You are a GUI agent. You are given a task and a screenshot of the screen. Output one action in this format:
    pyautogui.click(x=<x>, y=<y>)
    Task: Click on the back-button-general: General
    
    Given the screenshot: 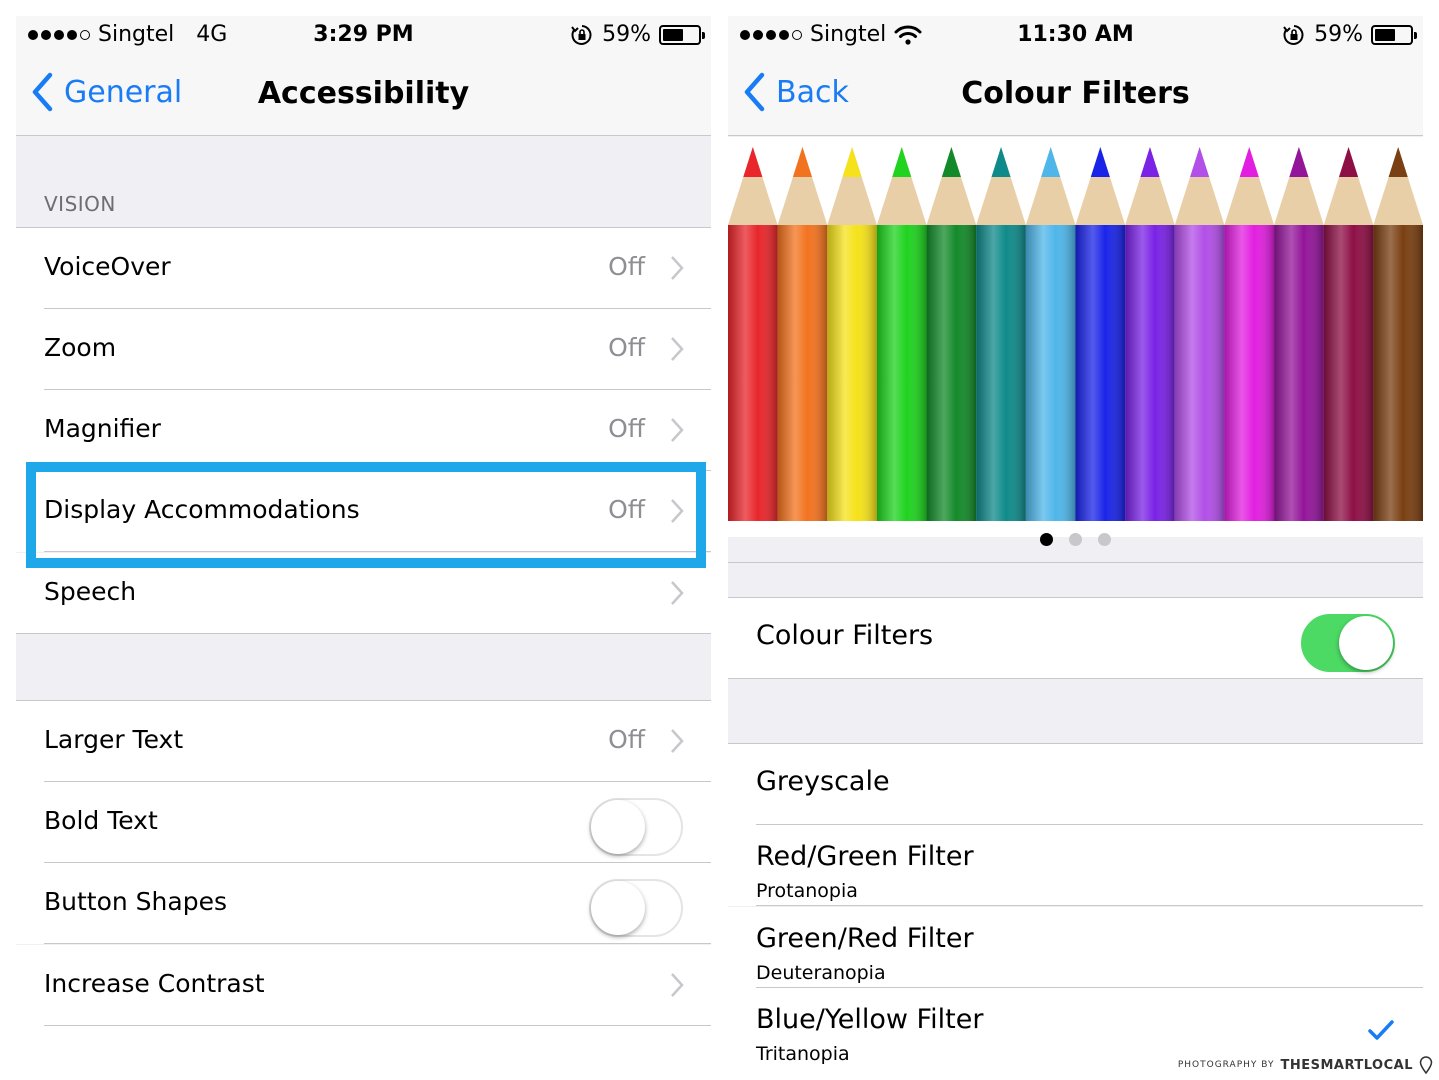 What is the action you would take?
    pyautogui.click(x=106, y=92)
    